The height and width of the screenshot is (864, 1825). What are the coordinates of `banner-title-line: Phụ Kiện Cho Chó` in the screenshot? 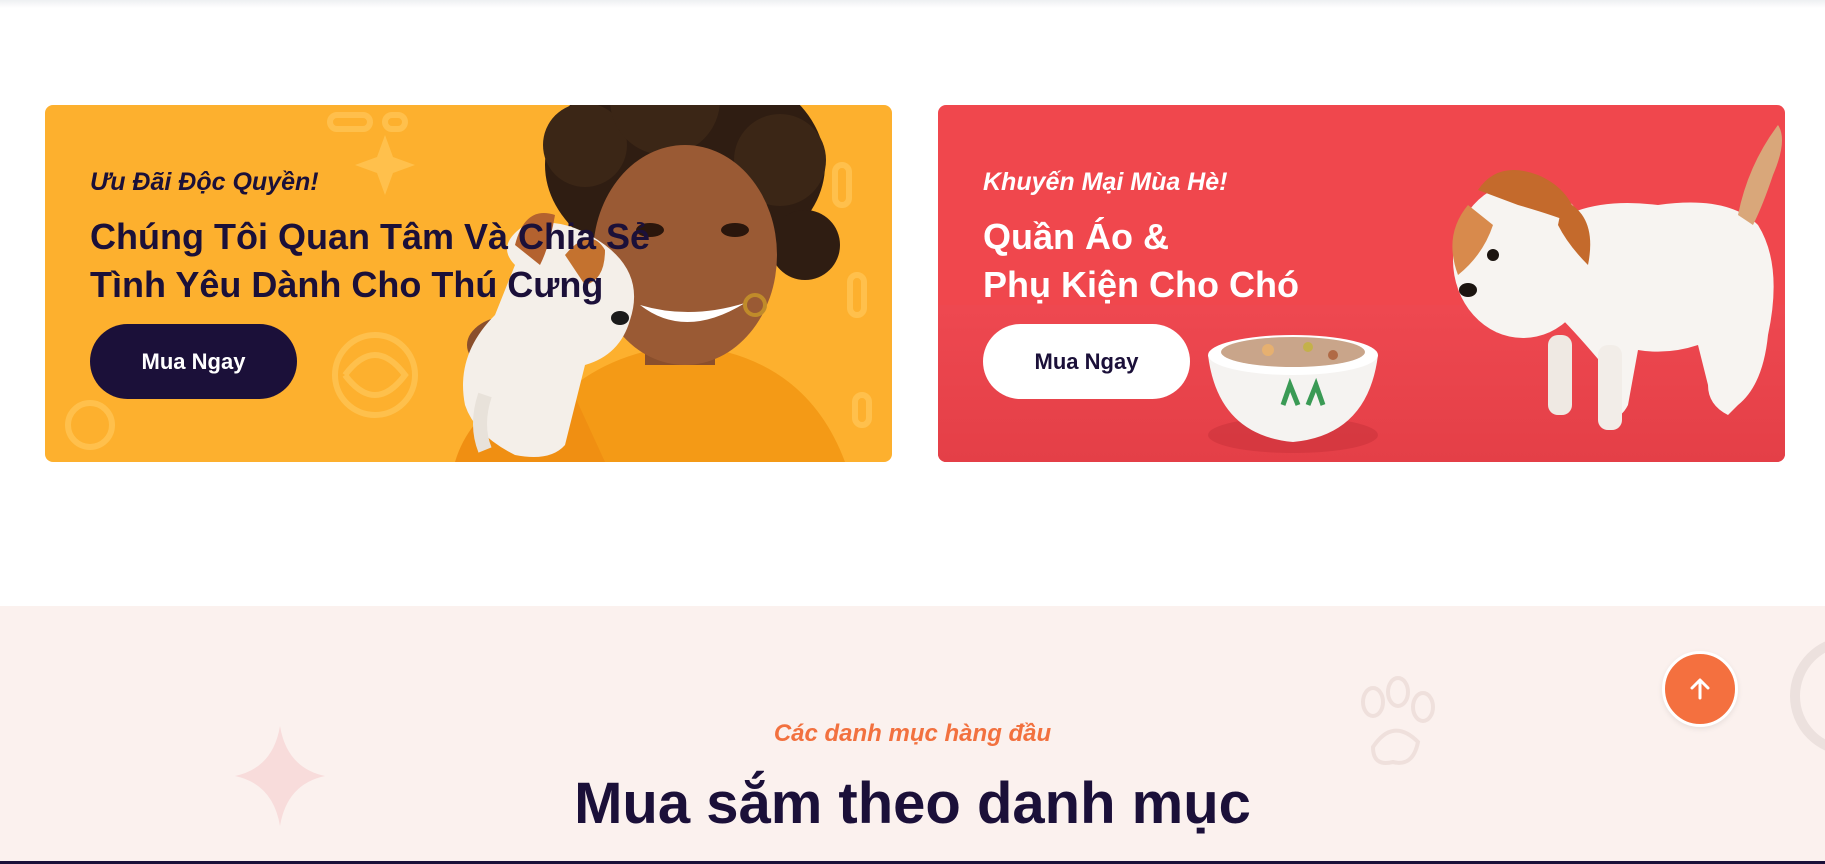 It's located at (1141, 284).